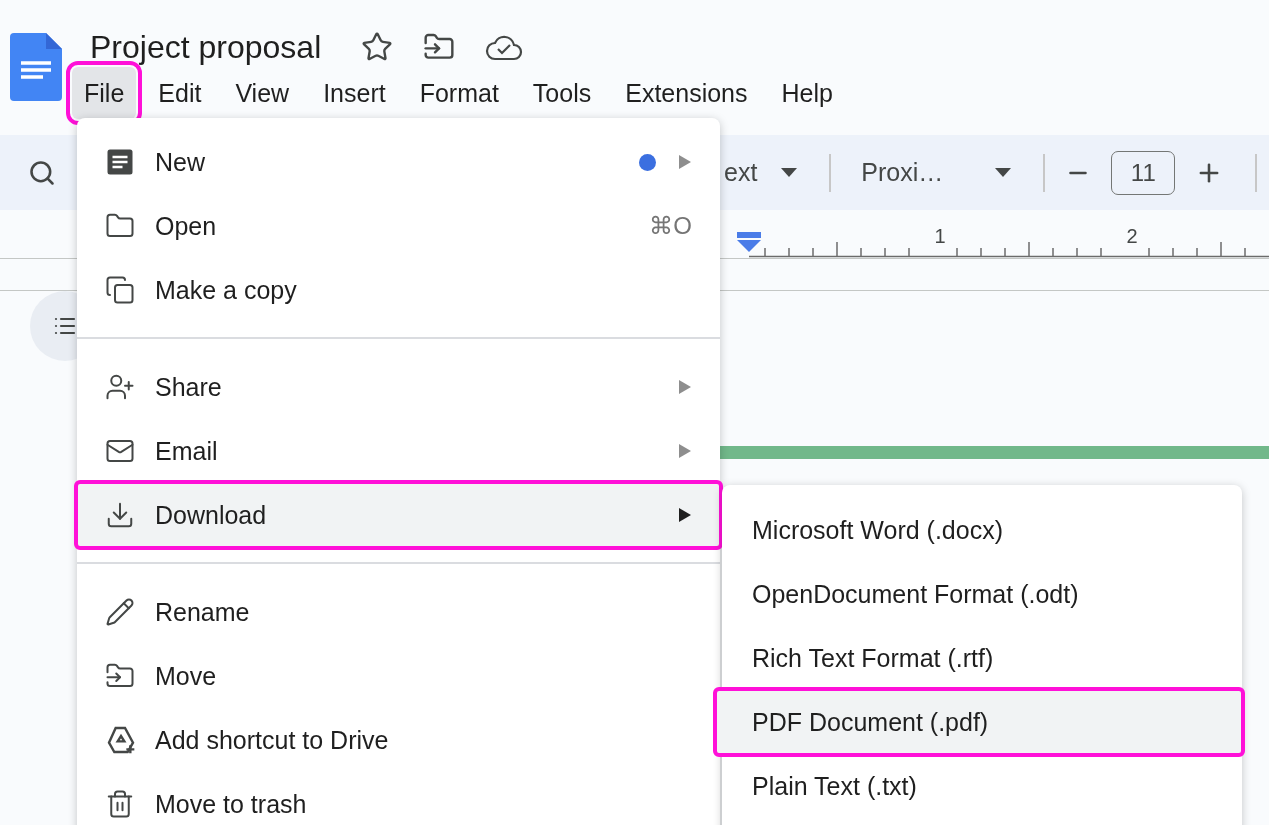  What do you see at coordinates (398, 226) in the screenshot?
I see `menu-item: Open ⌘O` at bounding box center [398, 226].